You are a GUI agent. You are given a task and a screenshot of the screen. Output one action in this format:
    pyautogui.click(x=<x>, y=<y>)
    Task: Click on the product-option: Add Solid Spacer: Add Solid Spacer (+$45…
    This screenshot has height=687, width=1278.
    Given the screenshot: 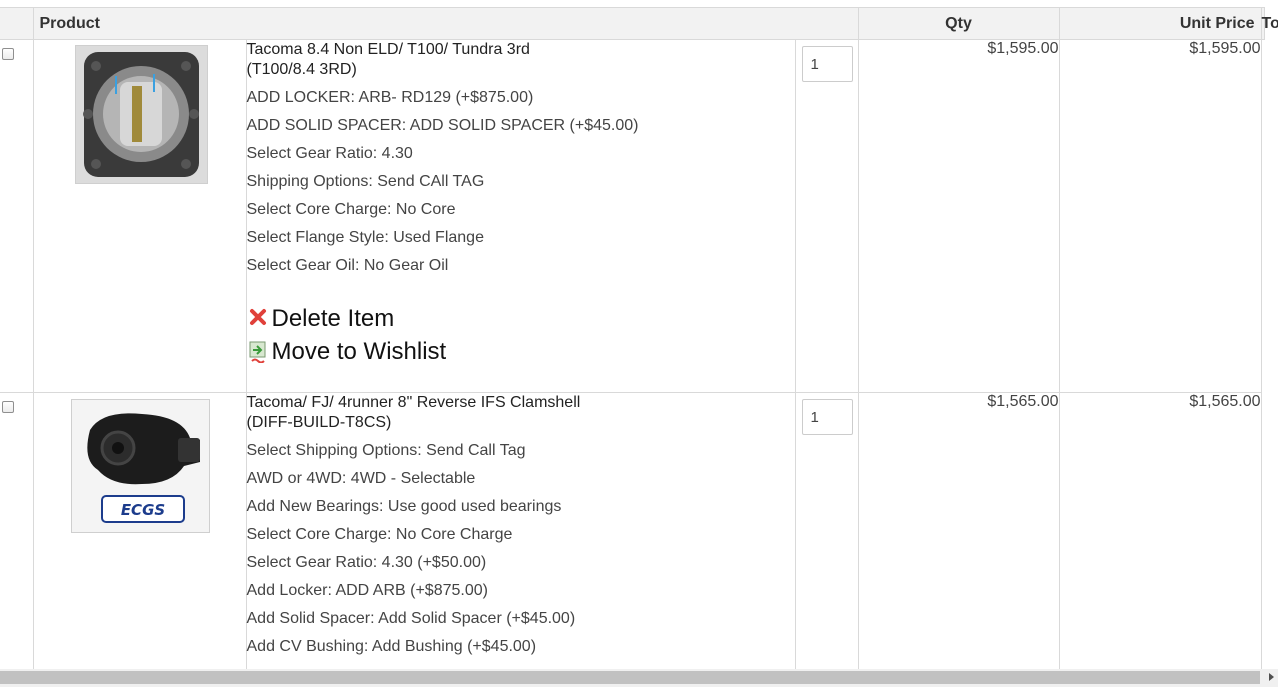 What is the action you would take?
    pyautogui.click(x=411, y=618)
    